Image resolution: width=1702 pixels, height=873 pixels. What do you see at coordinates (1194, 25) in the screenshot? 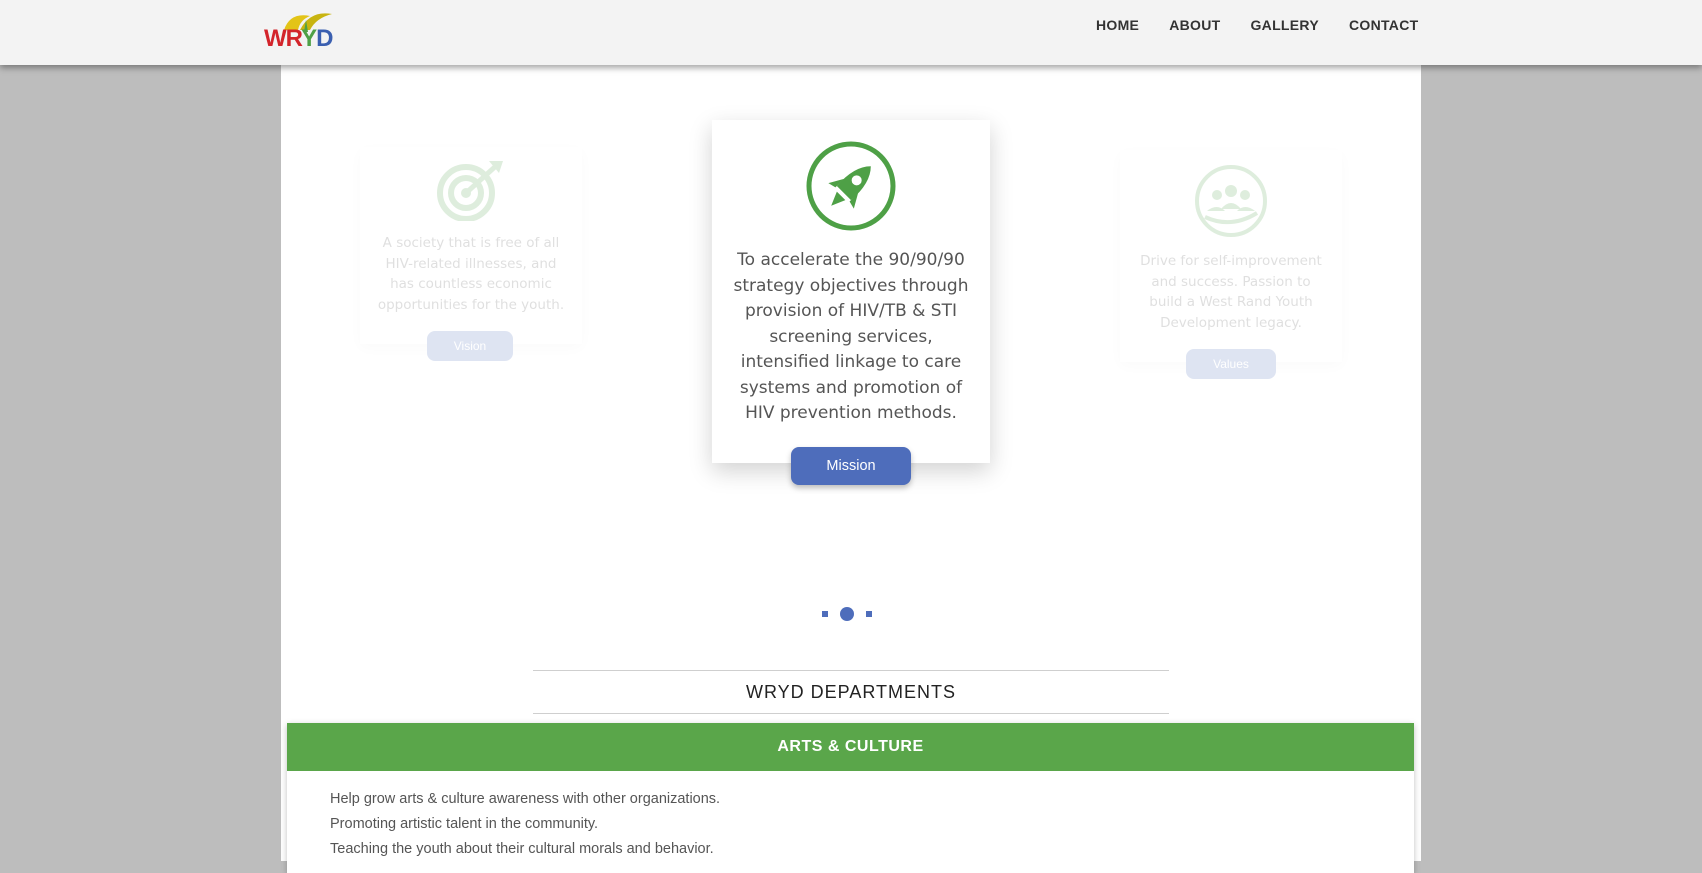
I see `nav-about: ABOUT` at bounding box center [1194, 25].